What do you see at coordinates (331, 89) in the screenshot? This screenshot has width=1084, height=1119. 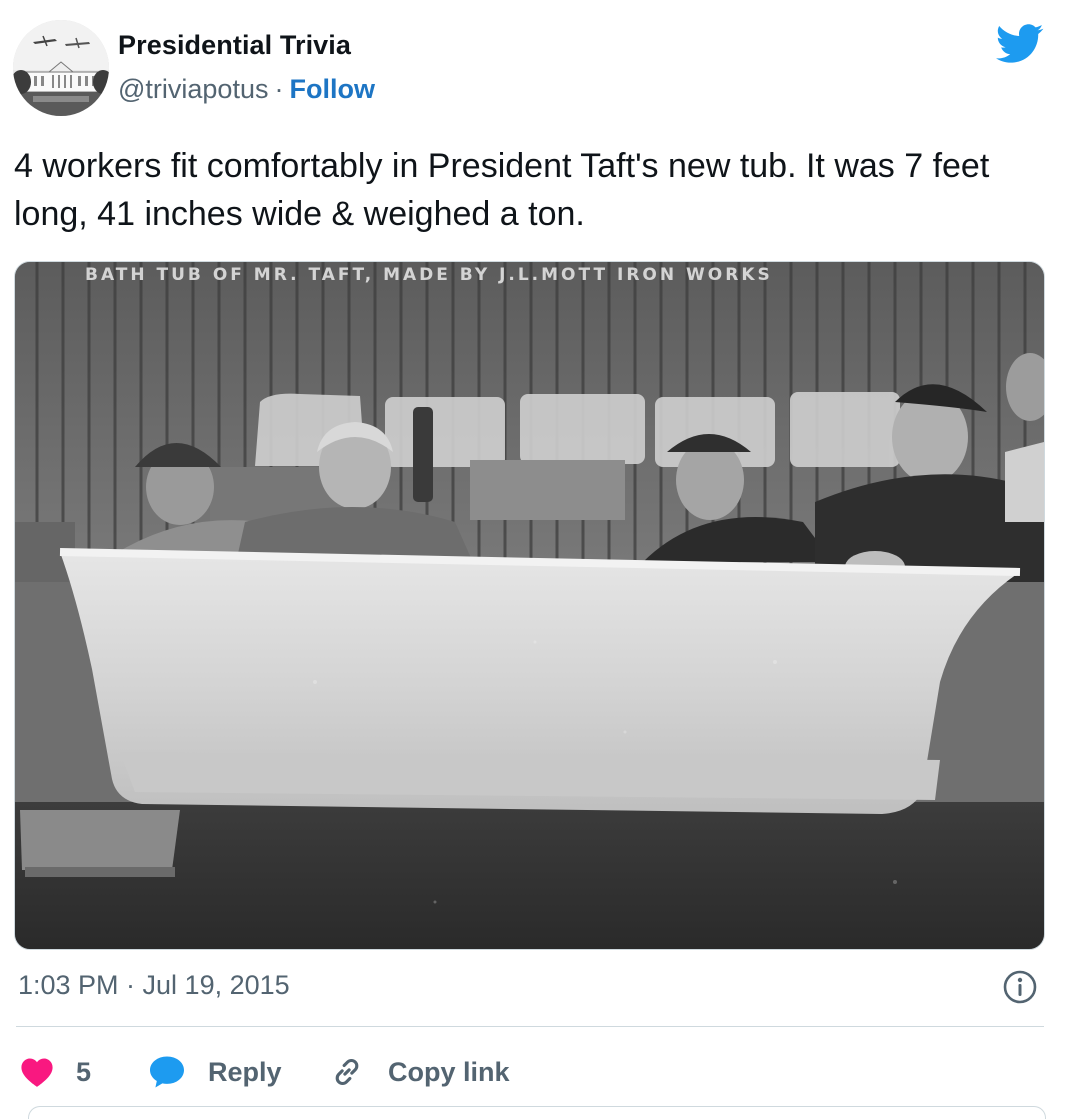 I see `follow-button: Follow` at bounding box center [331, 89].